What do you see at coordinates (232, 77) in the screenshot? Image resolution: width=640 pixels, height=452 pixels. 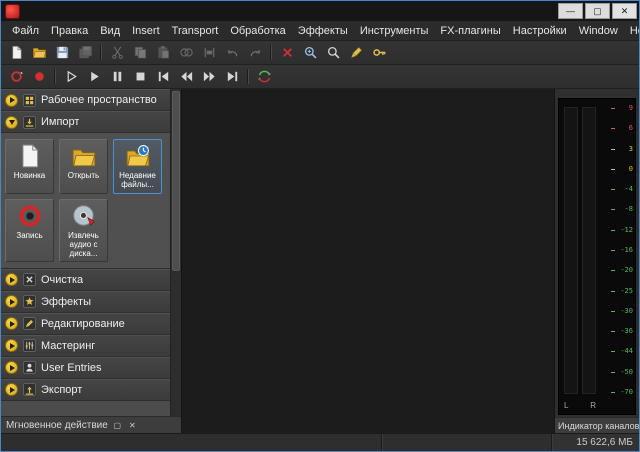 I see `go-to-end-button` at bounding box center [232, 77].